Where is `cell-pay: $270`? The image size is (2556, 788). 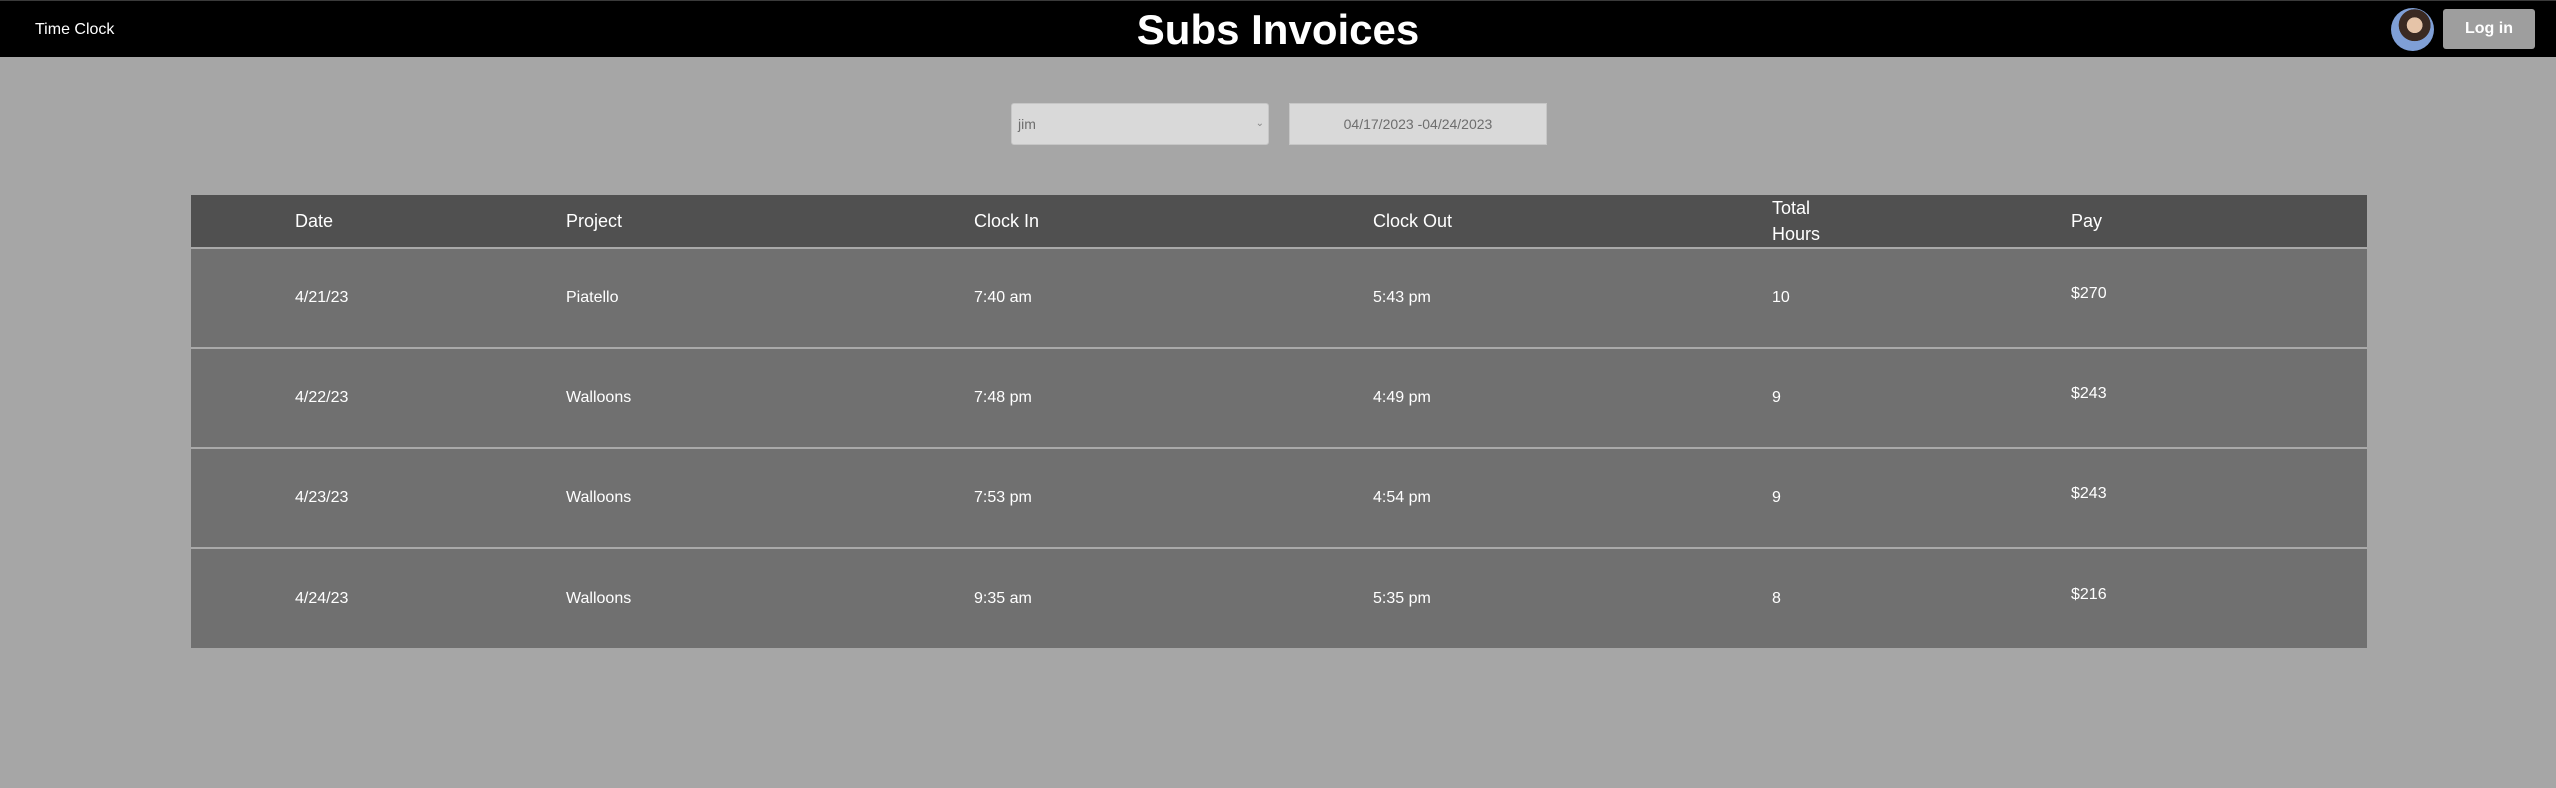
cell-pay: $270 is located at coordinates (2219, 298).